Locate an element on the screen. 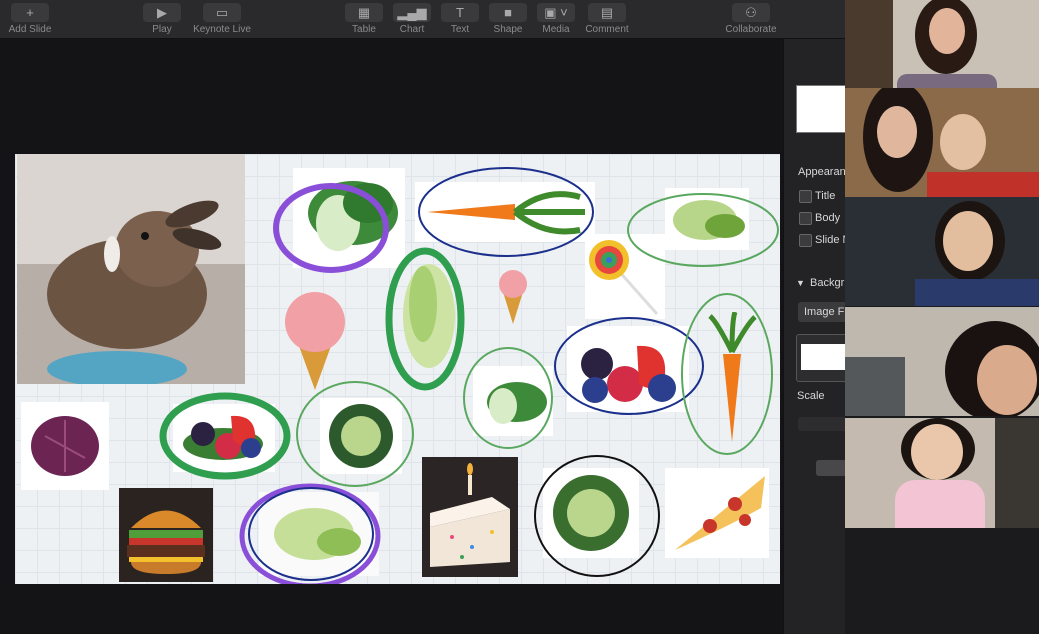 Image resolution: width=1039 pixels, height=634 pixels. media-icon: ▣ ˅ is located at coordinates (556, 12).